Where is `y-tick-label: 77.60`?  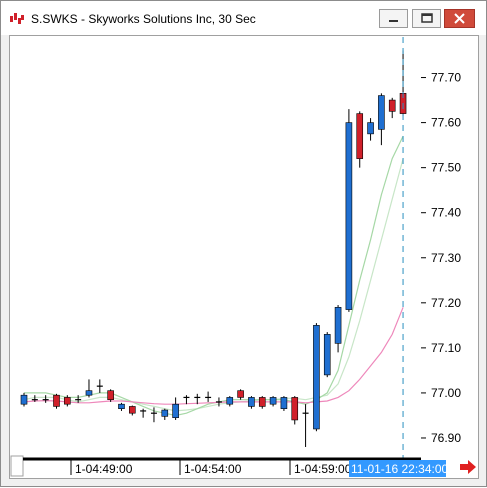 y-tick-label: 77.60 is located at coordinates (446, 123).